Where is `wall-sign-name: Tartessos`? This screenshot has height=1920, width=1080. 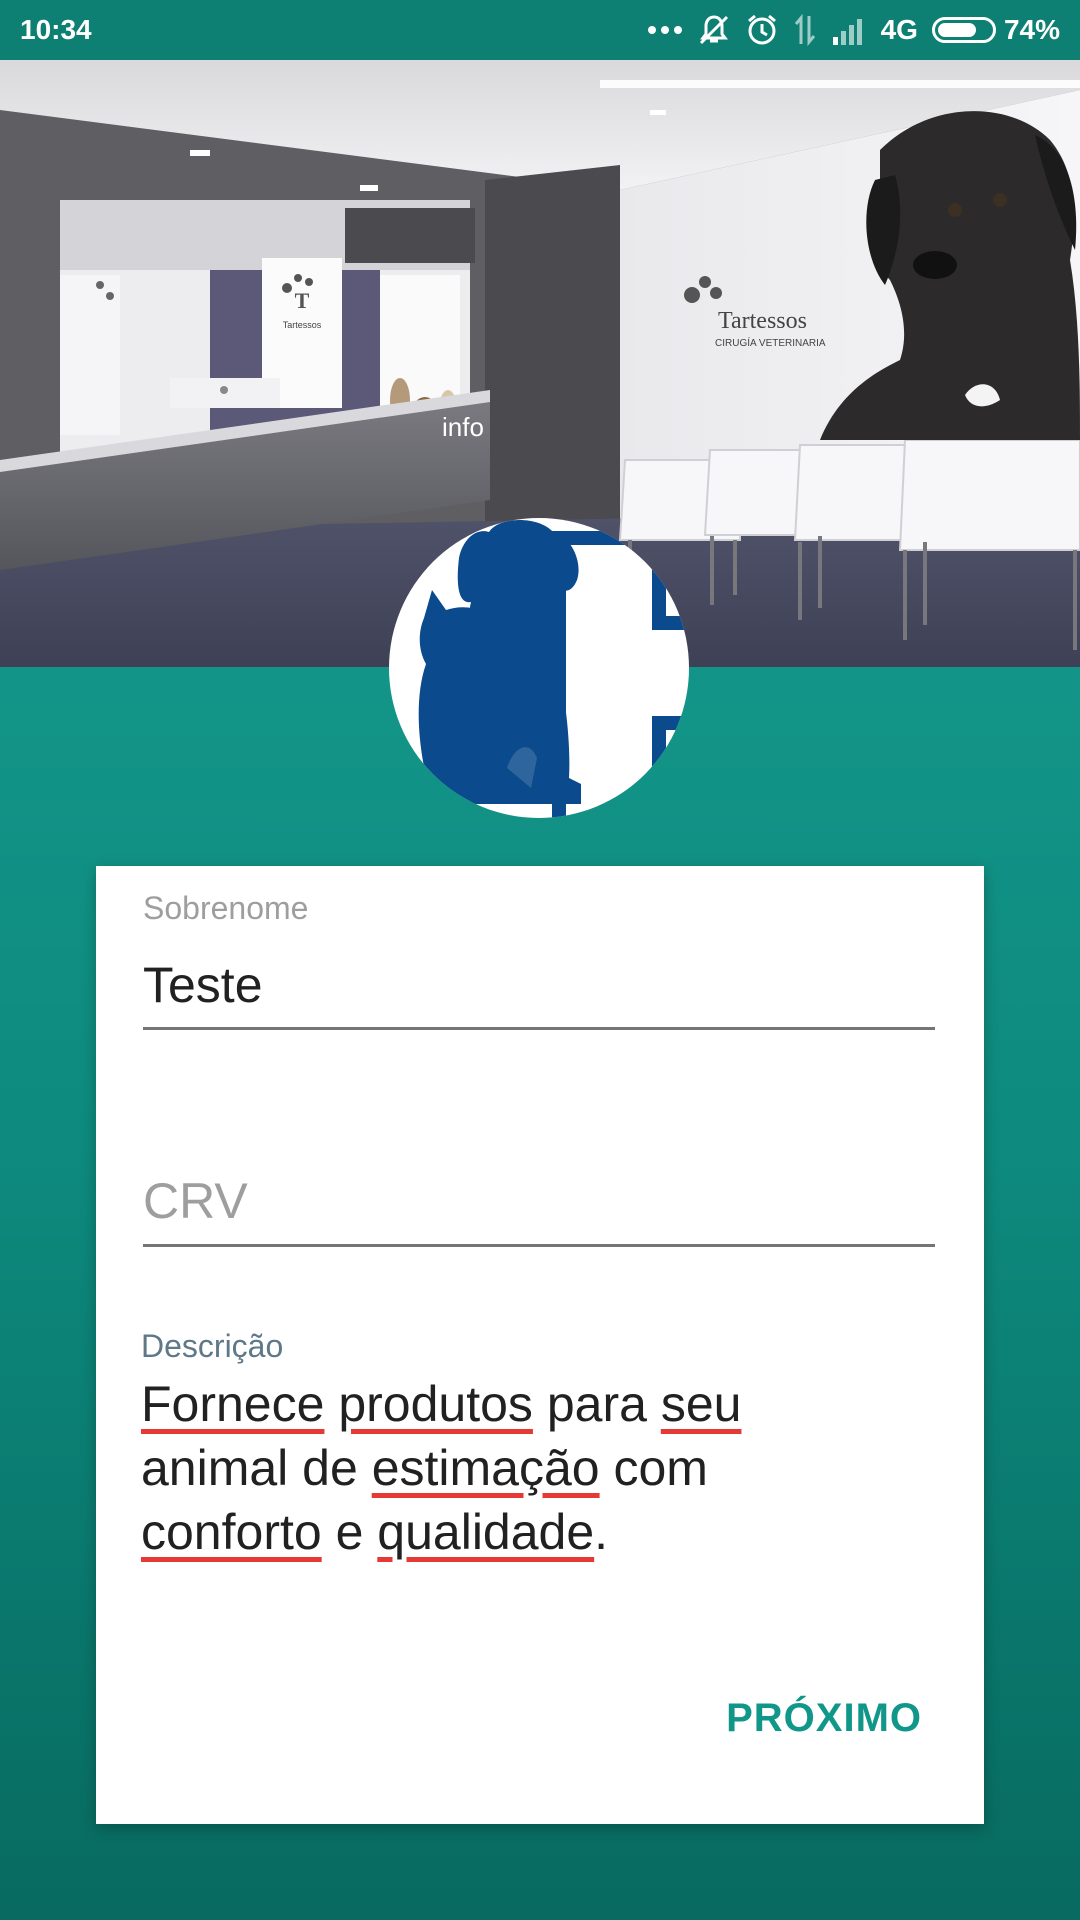 wall-sign-name: Tartessos is located at coordinates (762, 321).